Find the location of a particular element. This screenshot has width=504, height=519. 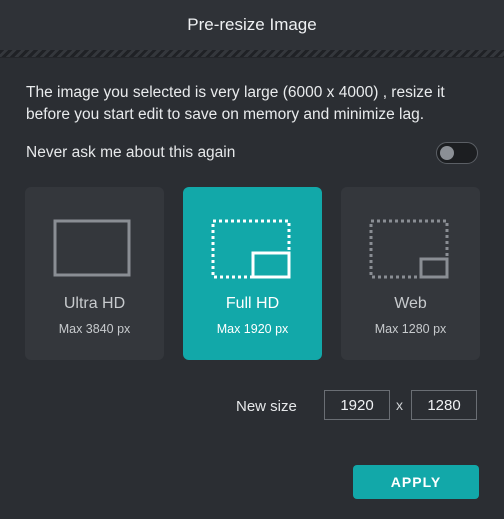

dialog-title: Pre-resize Image is located at coordinates (252, 24).